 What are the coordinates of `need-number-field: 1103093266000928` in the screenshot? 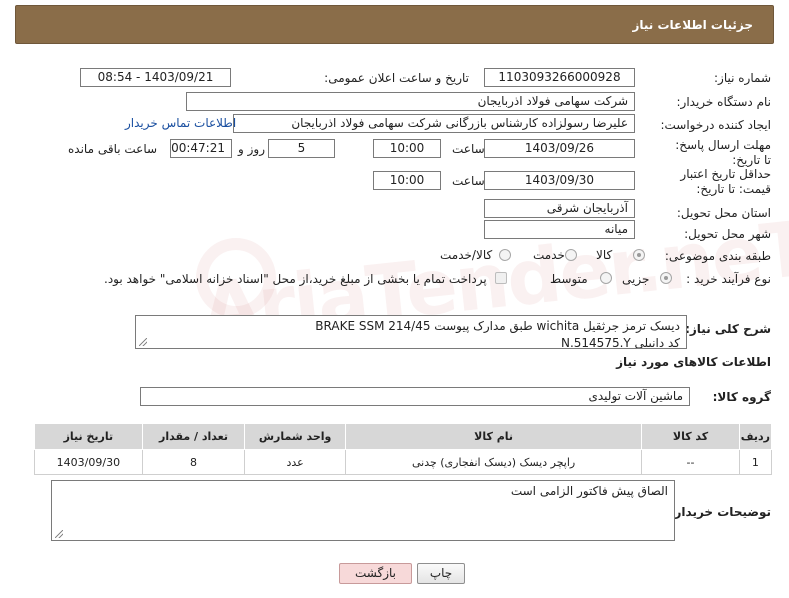 It's located at (559, 77).